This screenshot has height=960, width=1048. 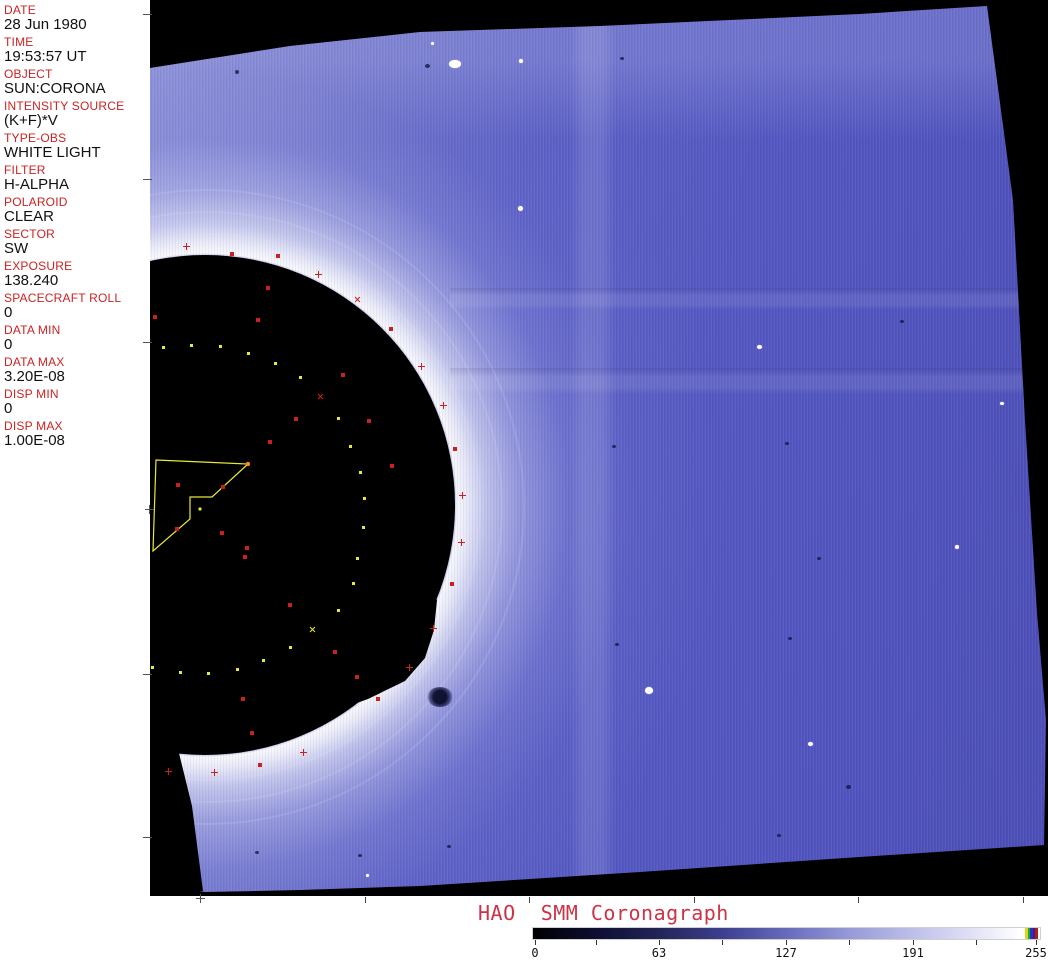 I want to click on colorbar-end-stripes, so click(x=1031, y=933).